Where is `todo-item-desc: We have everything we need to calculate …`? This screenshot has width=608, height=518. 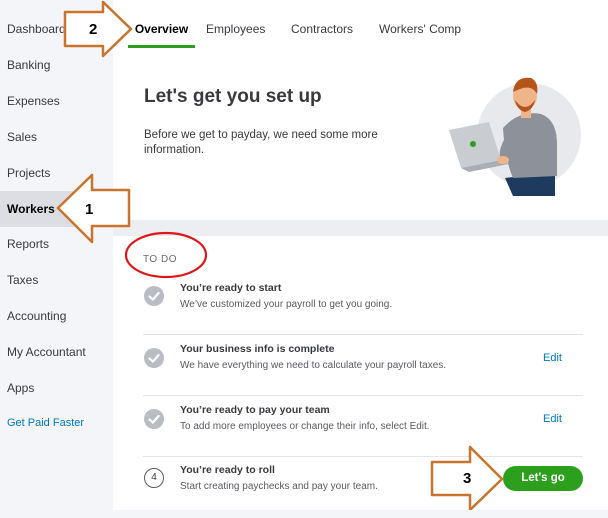 todo-item-desc: We have everything we need to calculate … is located at coordinates (313, 365).